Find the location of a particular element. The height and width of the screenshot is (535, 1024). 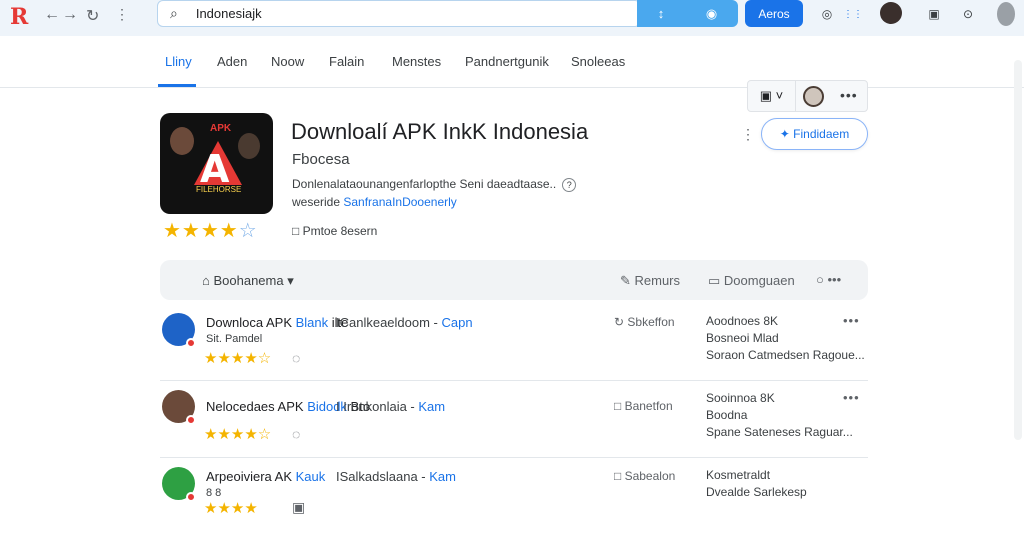

target-icon: ◎ is located at coordinates (827, 14).